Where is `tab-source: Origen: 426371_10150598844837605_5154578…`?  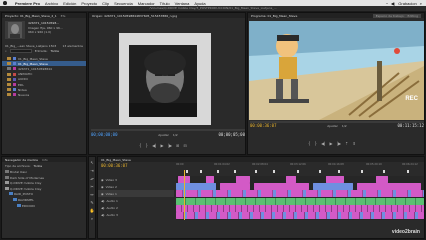 tab-source: Origen: 426371_10150598844837605_5154578… is located at coordinates (134, 16).